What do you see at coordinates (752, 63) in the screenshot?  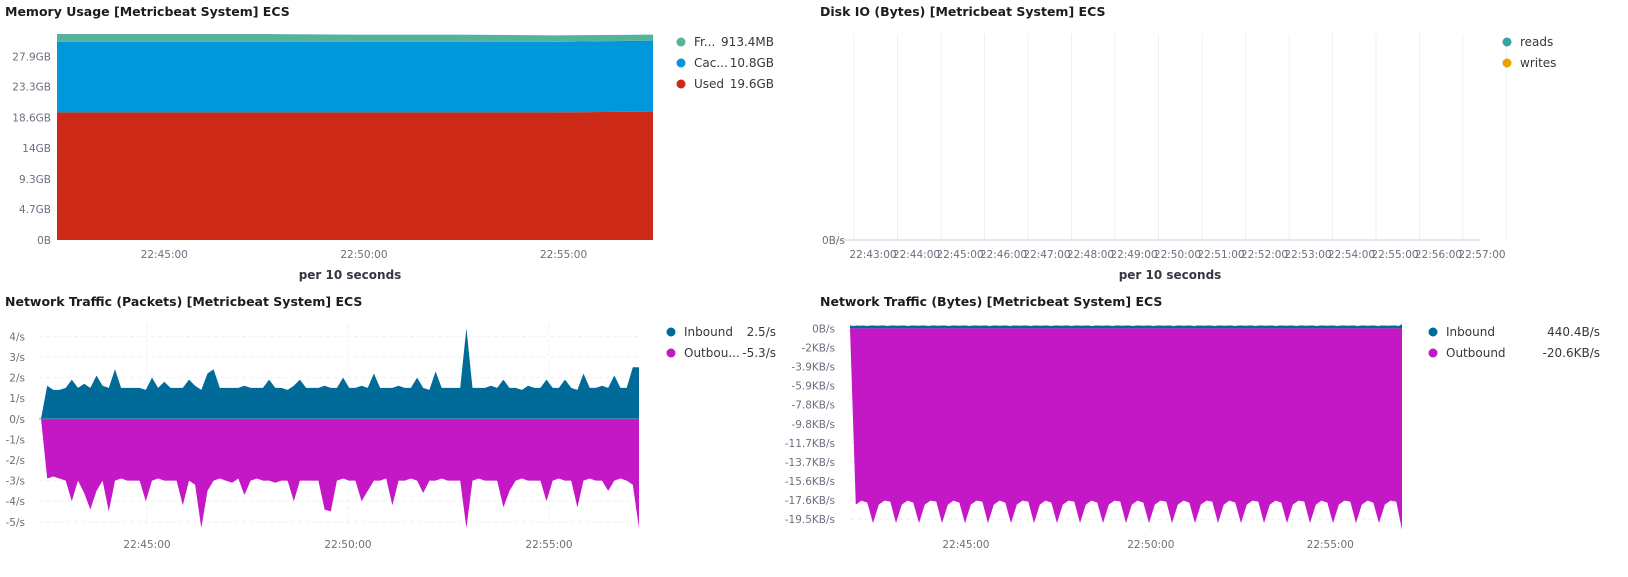 I see `legend-value: 10.8GB` at bounding box center [752, 63].